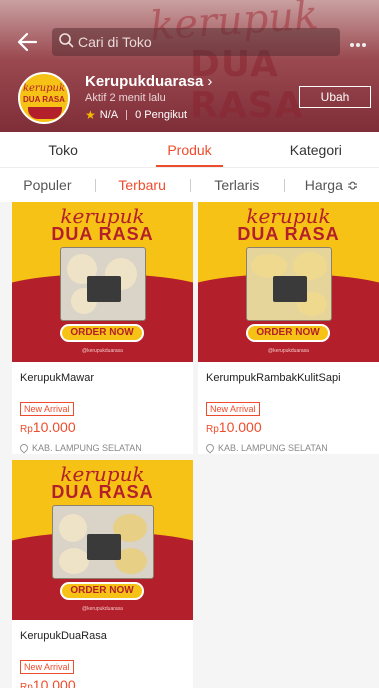  What do you see at coordinates (28, 42) in the screenshot?
I see `back-arrow-icon` at bounding box center [28, 42].